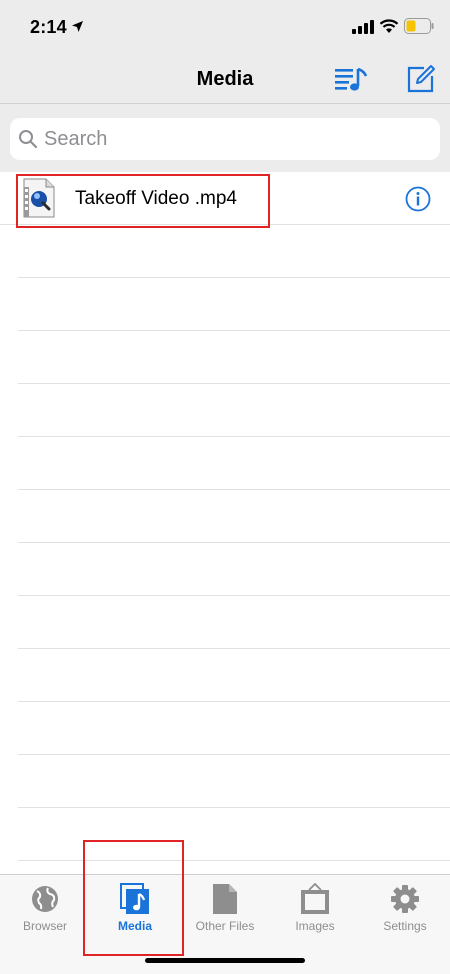  Describe the element at coordinates (225, 899) in the screenshot. I see `document-icon` at that location.